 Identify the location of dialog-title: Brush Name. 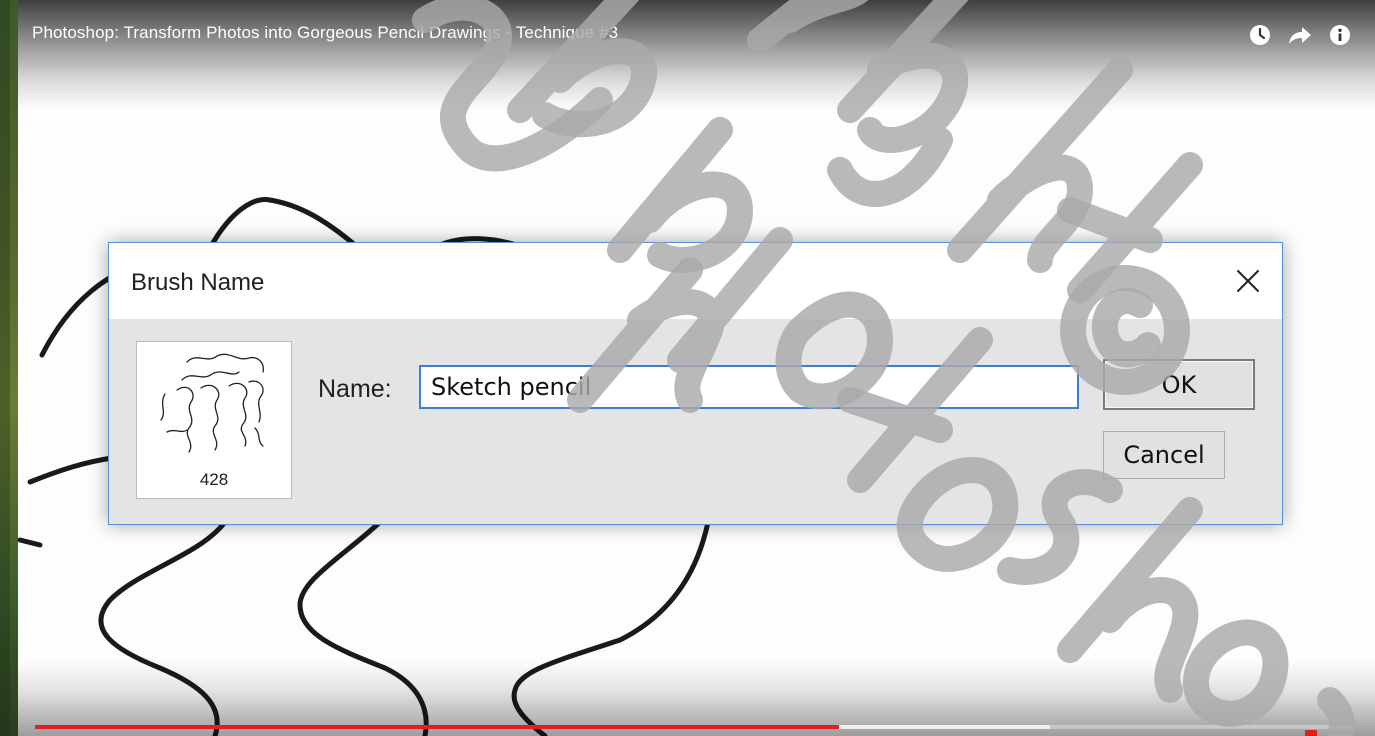
(198, 282).